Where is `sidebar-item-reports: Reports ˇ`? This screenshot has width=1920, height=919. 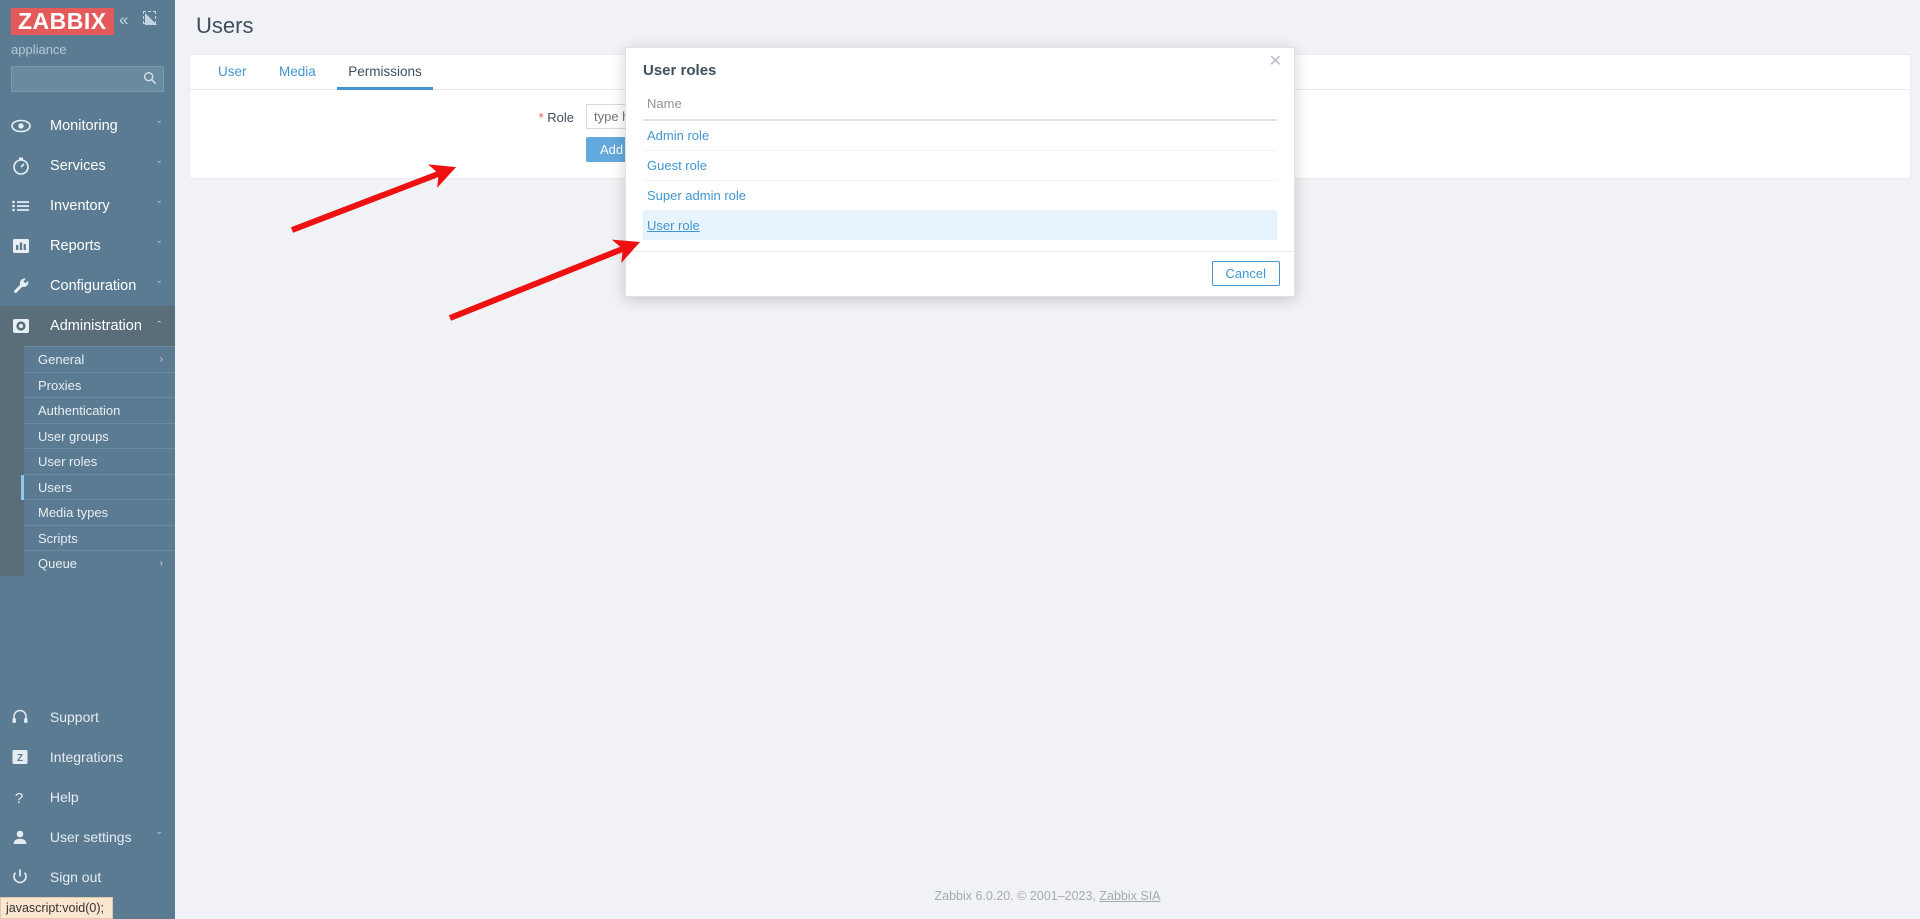 sidebar-item-reports: Reports ˇ is located at coordinates (87, 246).